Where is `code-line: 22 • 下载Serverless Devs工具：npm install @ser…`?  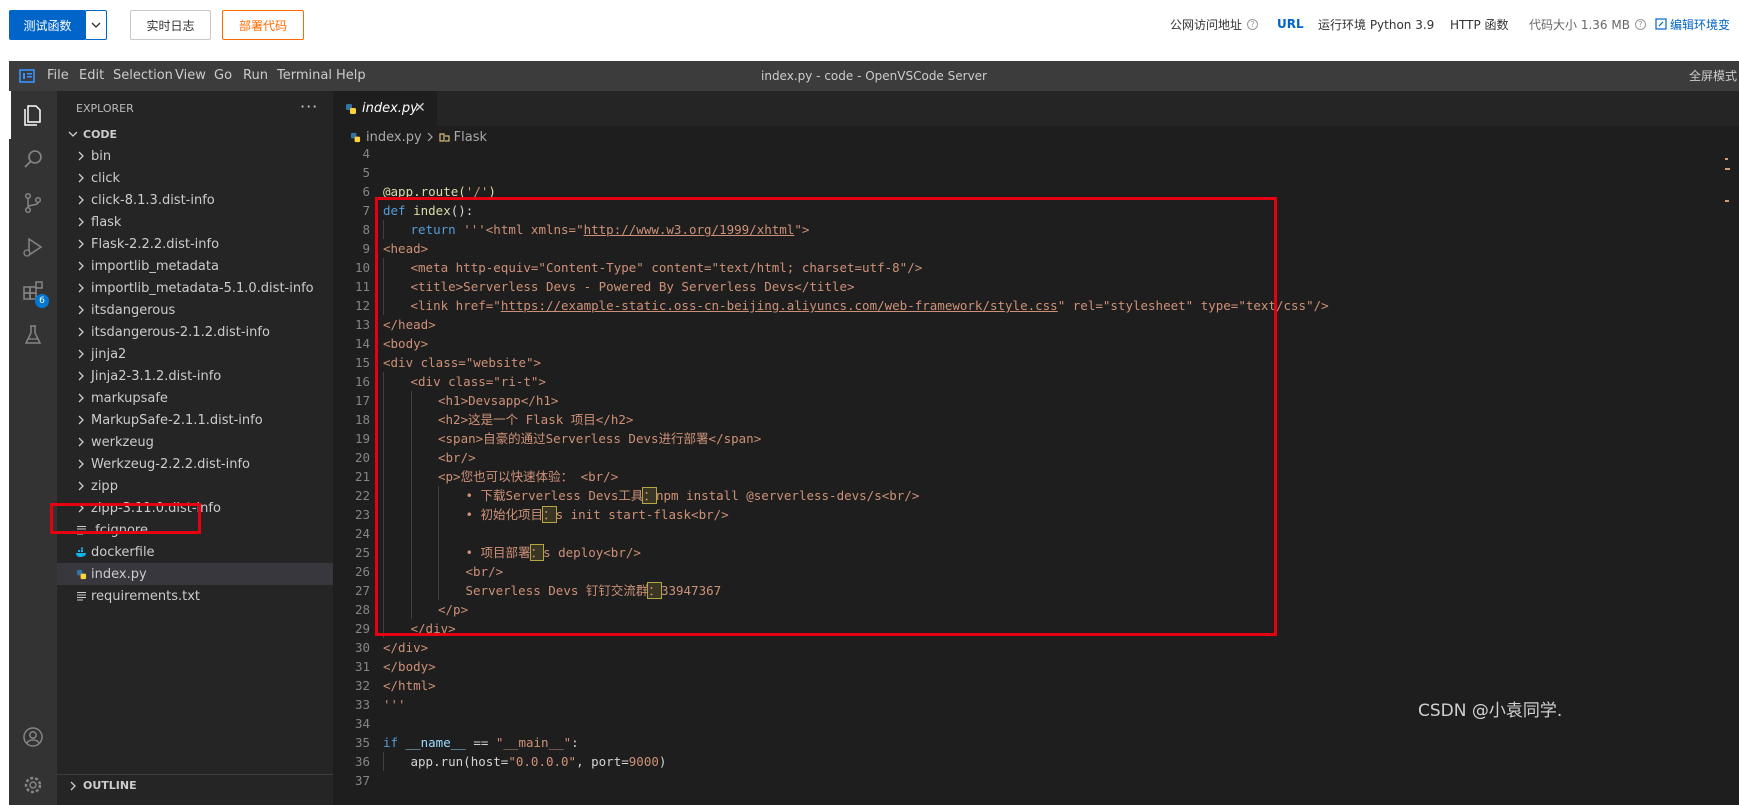
code-line: 22 • 下载Serverless Devs工具：npm install @ser… is located at coordinates (1036, 495).